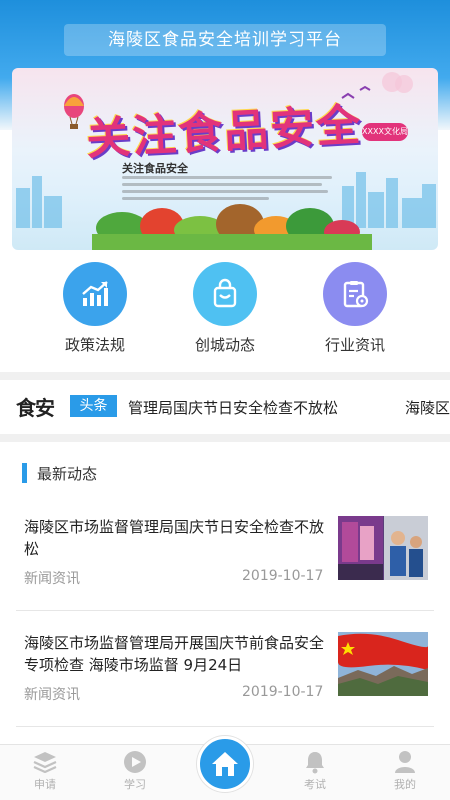 The image size is (450, 800). What do you see at coordinates (24, 473) in the screenshot?
I see `section-accent-bar` at bounding box center [24, 473].